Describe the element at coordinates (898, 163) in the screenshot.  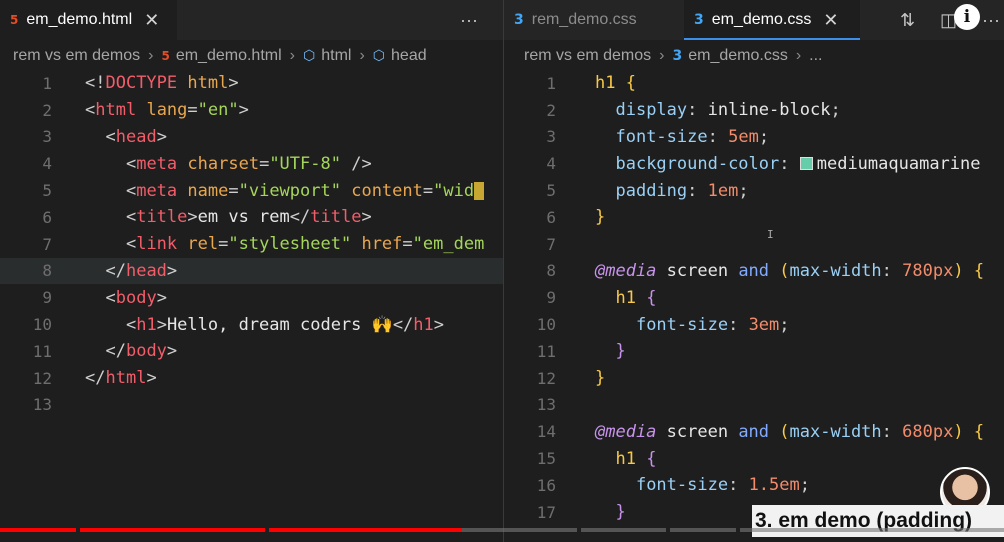
I see `code-token: mediumaquamarine` at that location.